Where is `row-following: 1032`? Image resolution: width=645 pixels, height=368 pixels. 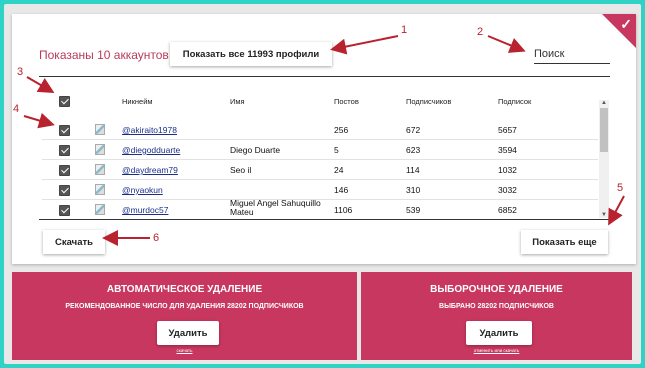 row-following: 1032 is located at coordinates (507, 170).